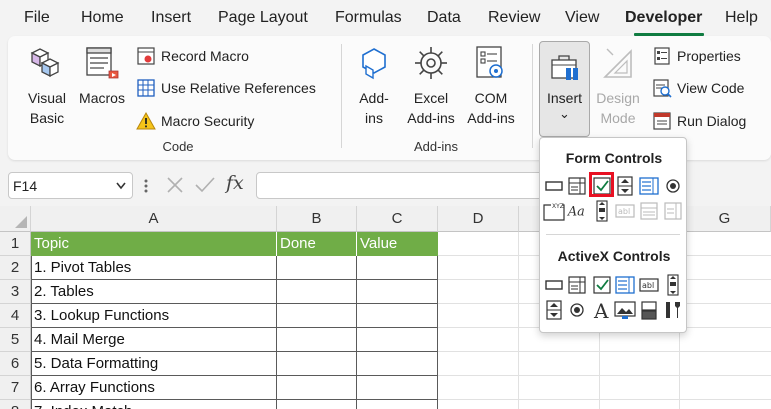 Image resolution: width=771 pixels, height=409 pixels. Describe the element at coordinates (649, 211) in the screenshot. I see `form-combo-list-edit-icon` at that location.